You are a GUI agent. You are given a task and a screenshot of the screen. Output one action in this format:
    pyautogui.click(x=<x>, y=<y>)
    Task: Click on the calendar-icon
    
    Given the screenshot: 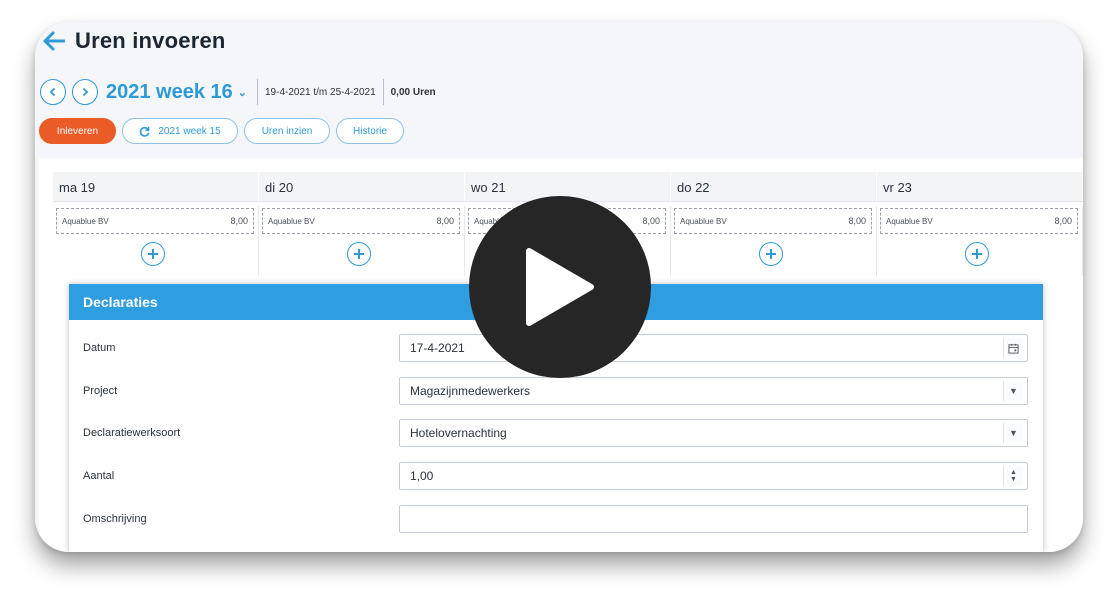 What is the action you would take?
    pyautogui.click(x=1013, y=348)
    